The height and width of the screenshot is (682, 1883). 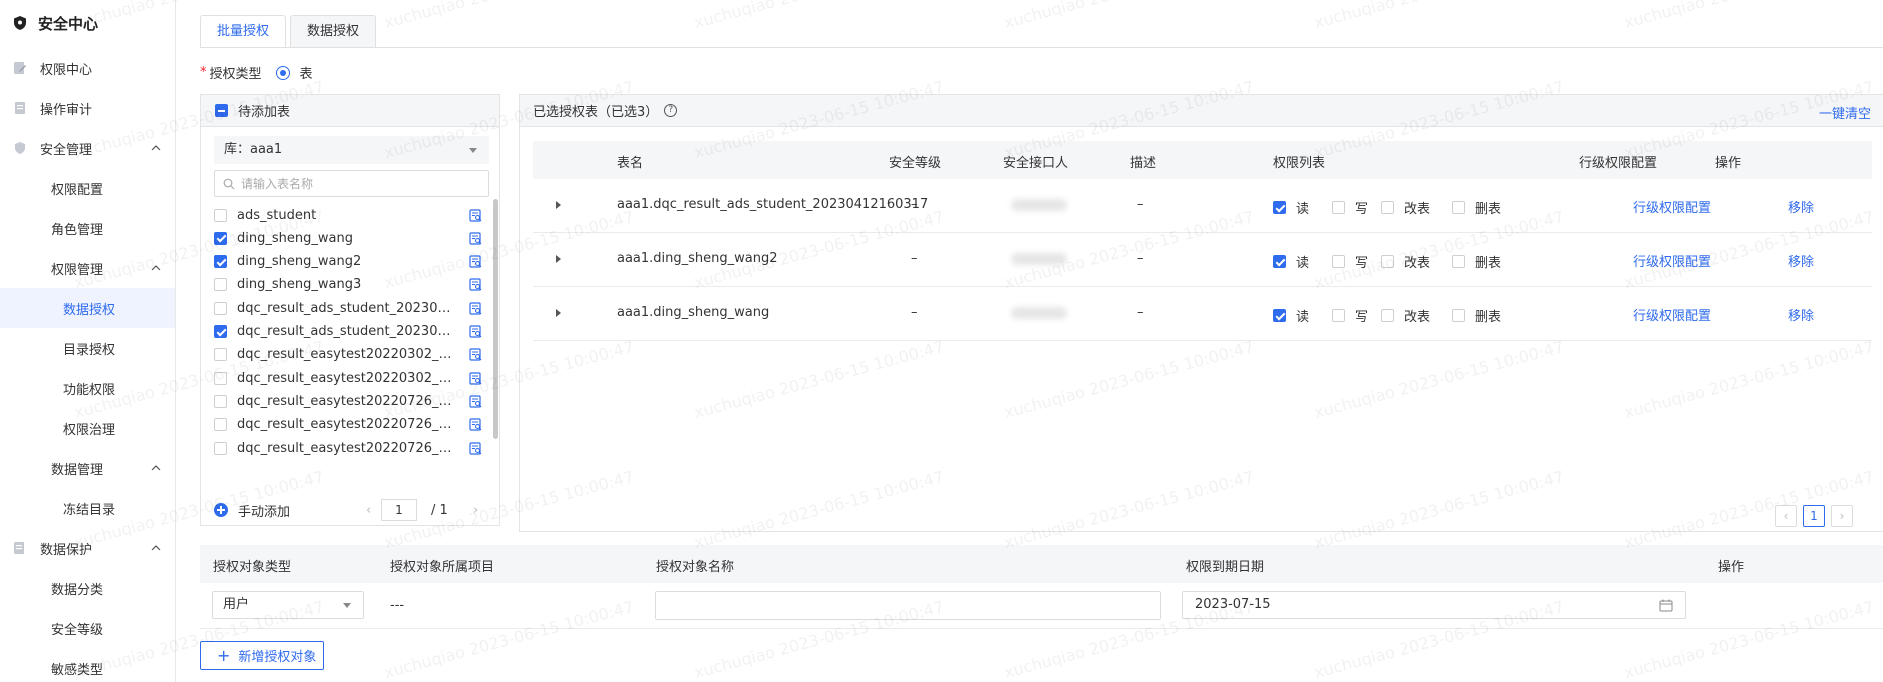 What do you see at coordinates (243, 31) in the screenshot?
I see `tab-batch-authorization: 批量授权` at bounding box center [243, 31].